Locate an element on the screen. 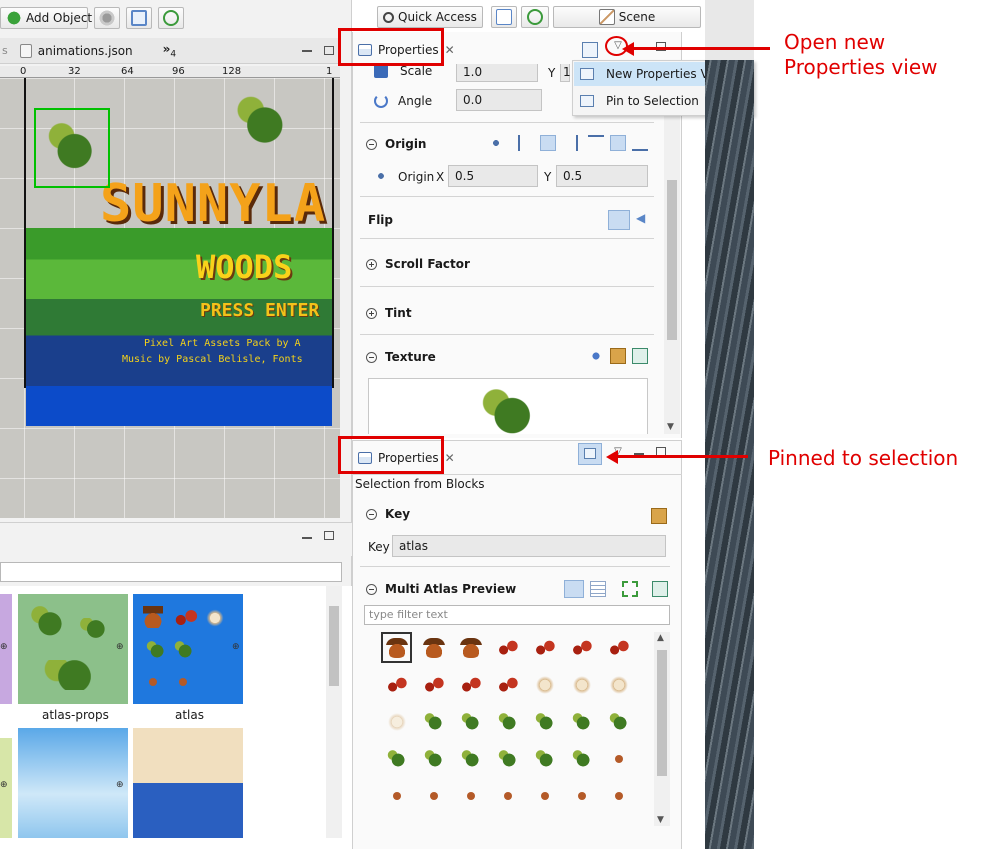  key-field: atlas is located at coordinates (529, 546).